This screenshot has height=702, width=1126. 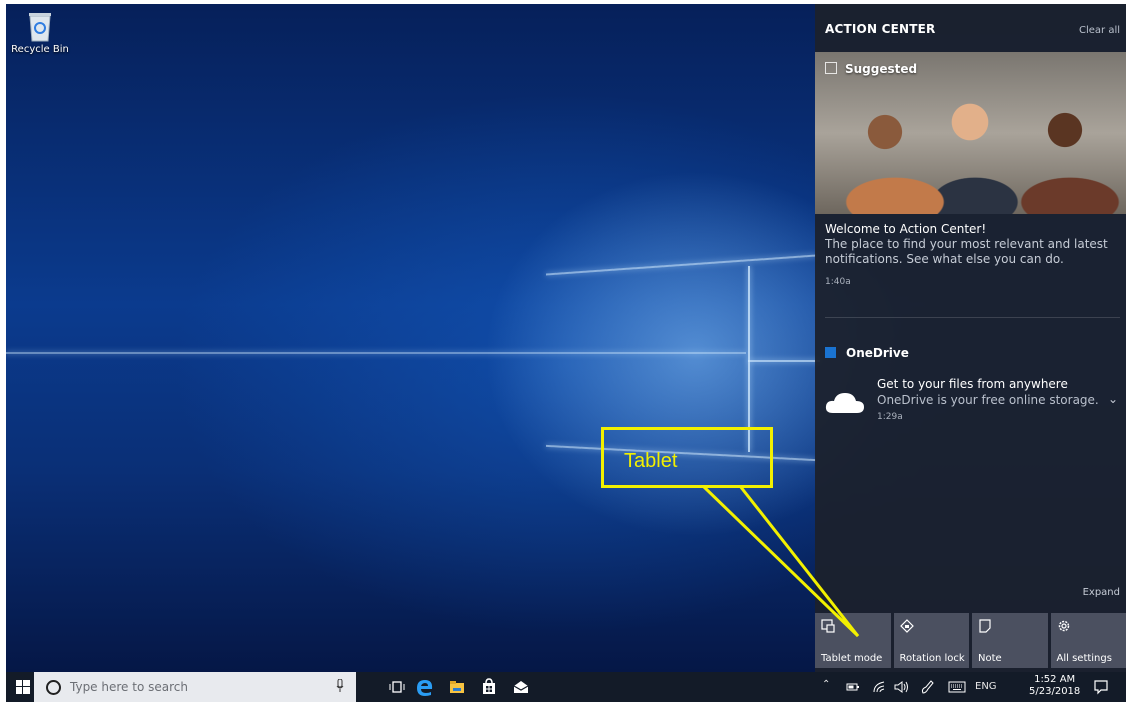 What do you see at coordinates (195, 687) in the screenshot?
I see `taskbar-search-box: Type here to search` at bounding box center [195, 687].